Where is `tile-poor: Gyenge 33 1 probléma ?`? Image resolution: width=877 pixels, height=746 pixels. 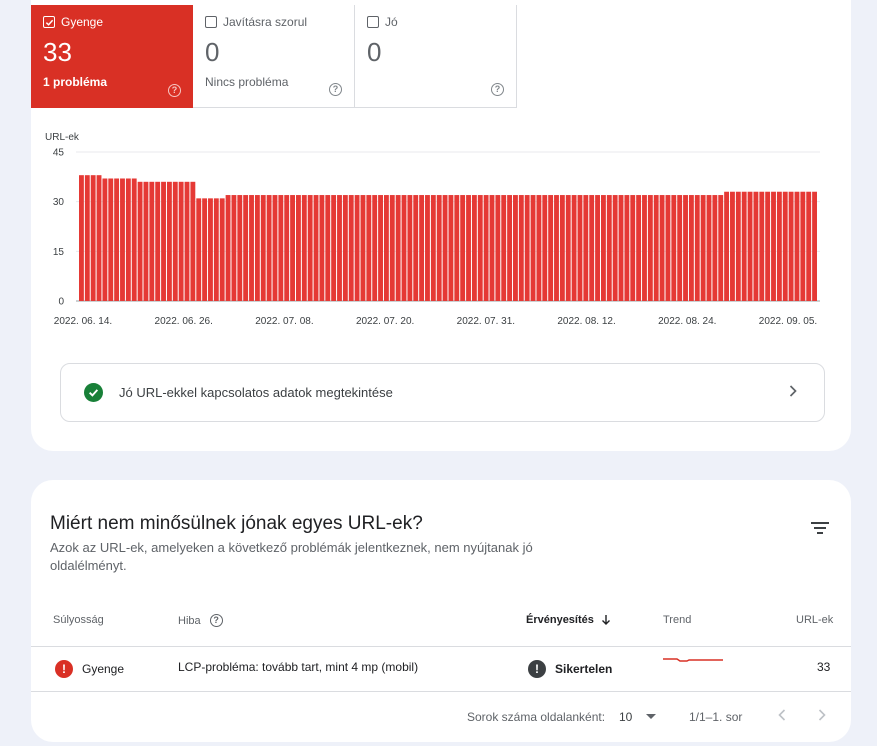 tile-poor: Gyenge 33 1 probléma ? is located at coordinates (112, 56).